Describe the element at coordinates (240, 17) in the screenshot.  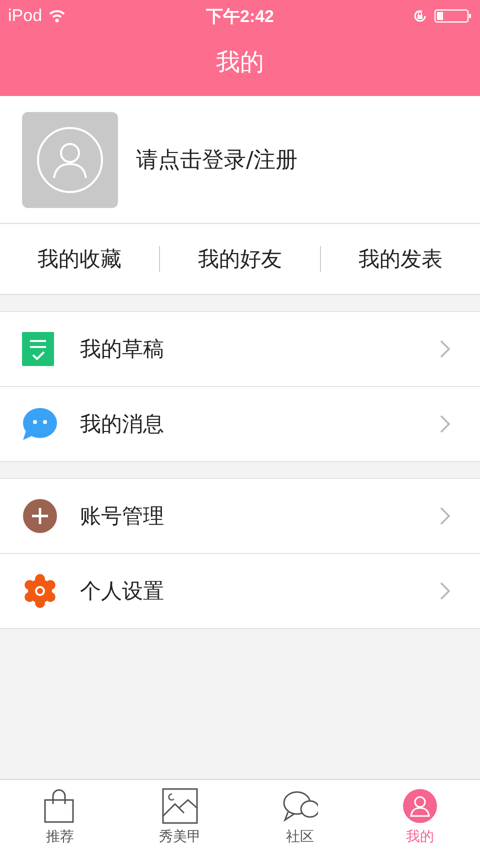
I see `status-time: 下午2:42` at that location.